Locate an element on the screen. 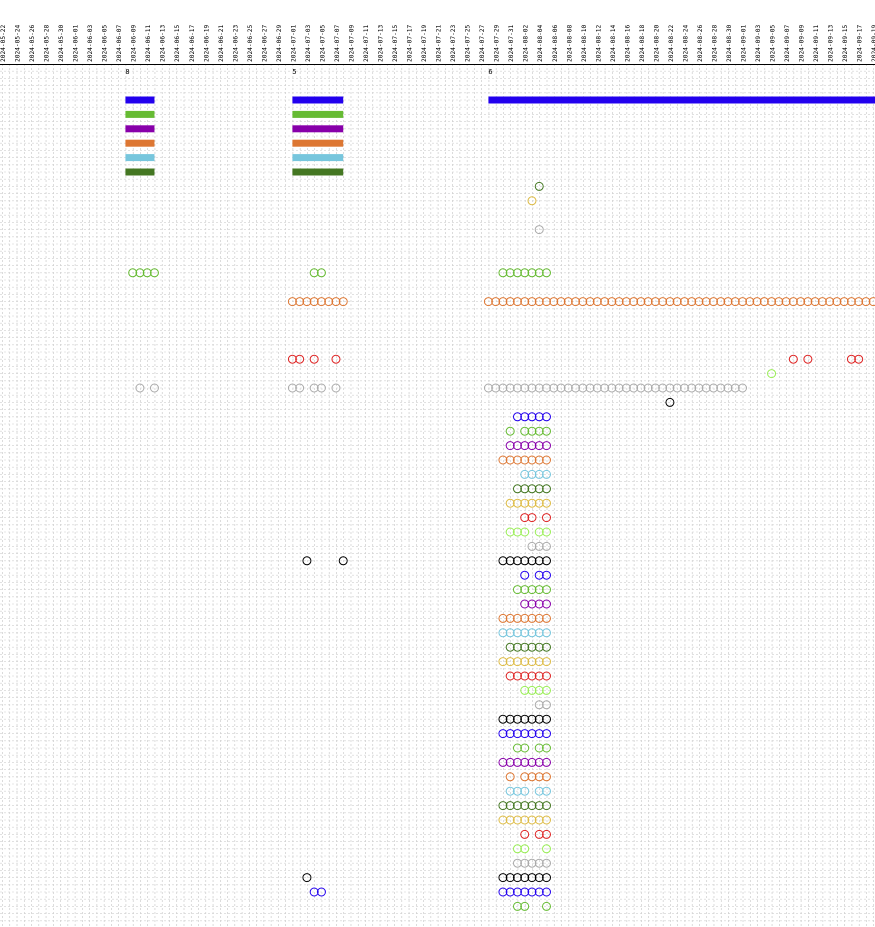 Image resolution: width=875 pixels, height=927 pixels. date-tick-label: 2024-06-07 is located at coordinates (119, 43).